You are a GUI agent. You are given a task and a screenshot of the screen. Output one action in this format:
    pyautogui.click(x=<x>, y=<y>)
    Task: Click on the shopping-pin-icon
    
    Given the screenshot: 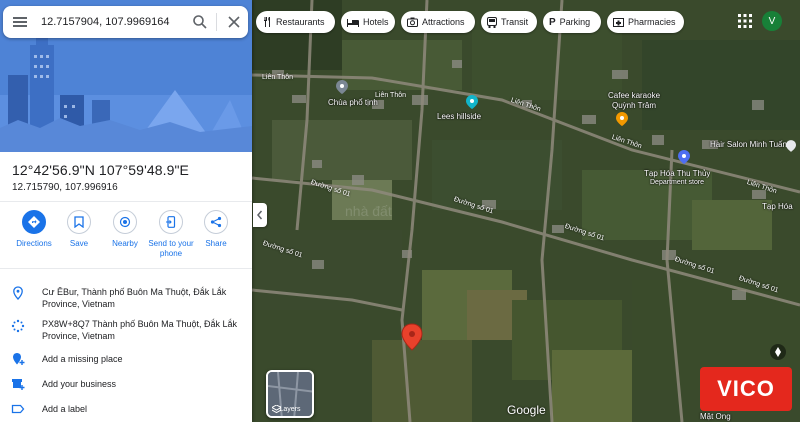 What is the action you would take?
    pyautogui.click(x=684, y=157)
    